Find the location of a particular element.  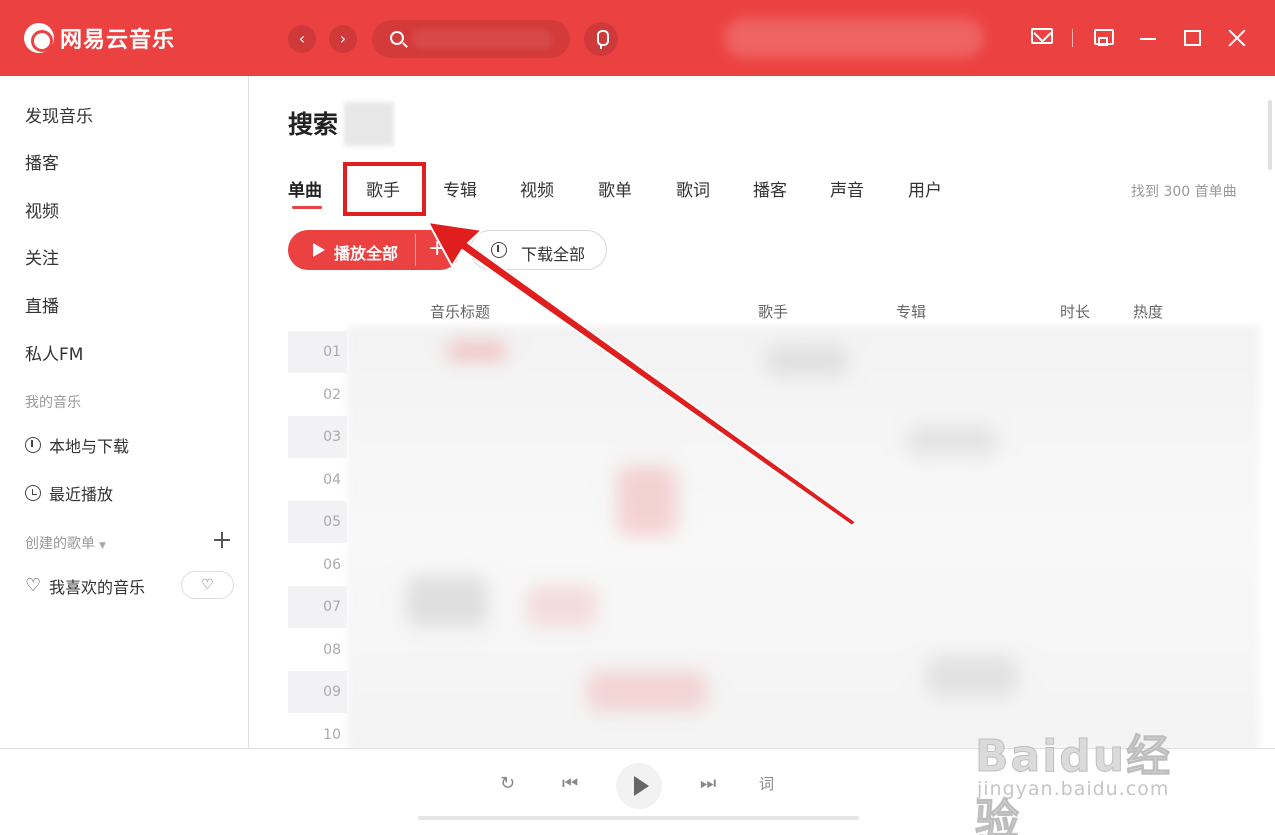

play-icon is located at coordinates (319, 250).